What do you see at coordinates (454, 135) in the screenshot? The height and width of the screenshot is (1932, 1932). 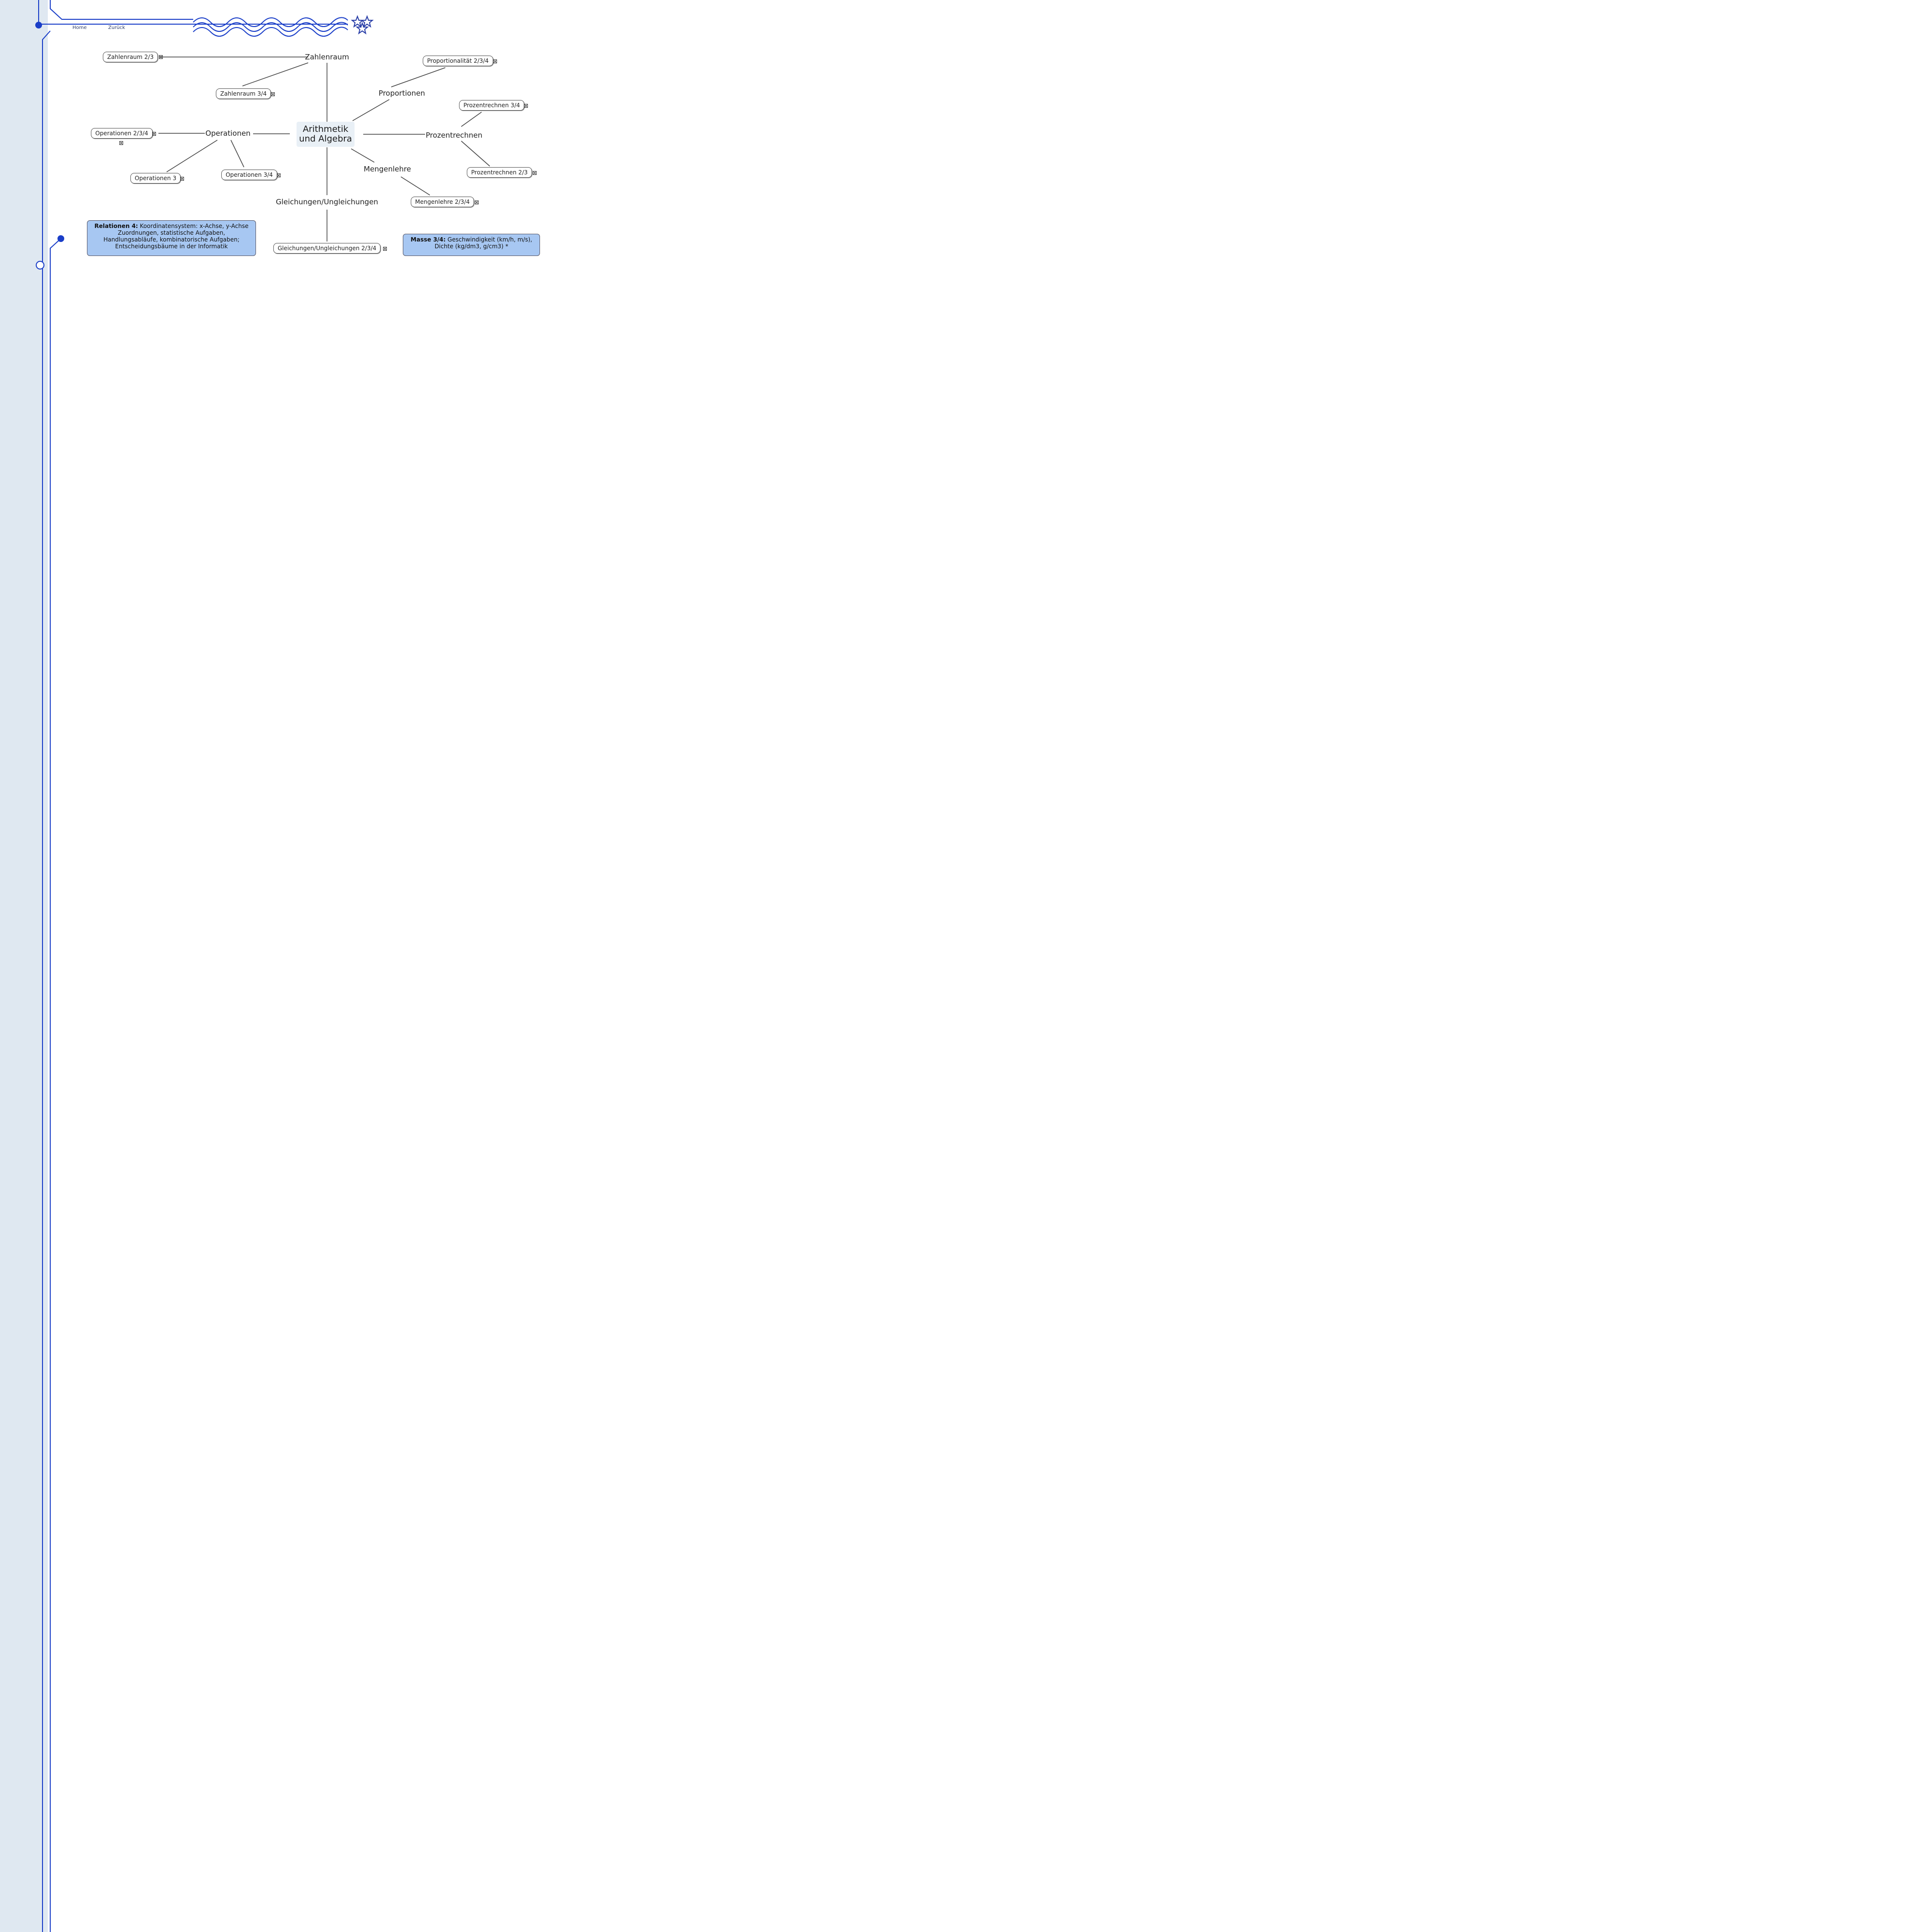 I see `topic-prozentrechnen: Prozentrechnen` at bounding box center [454, 135].